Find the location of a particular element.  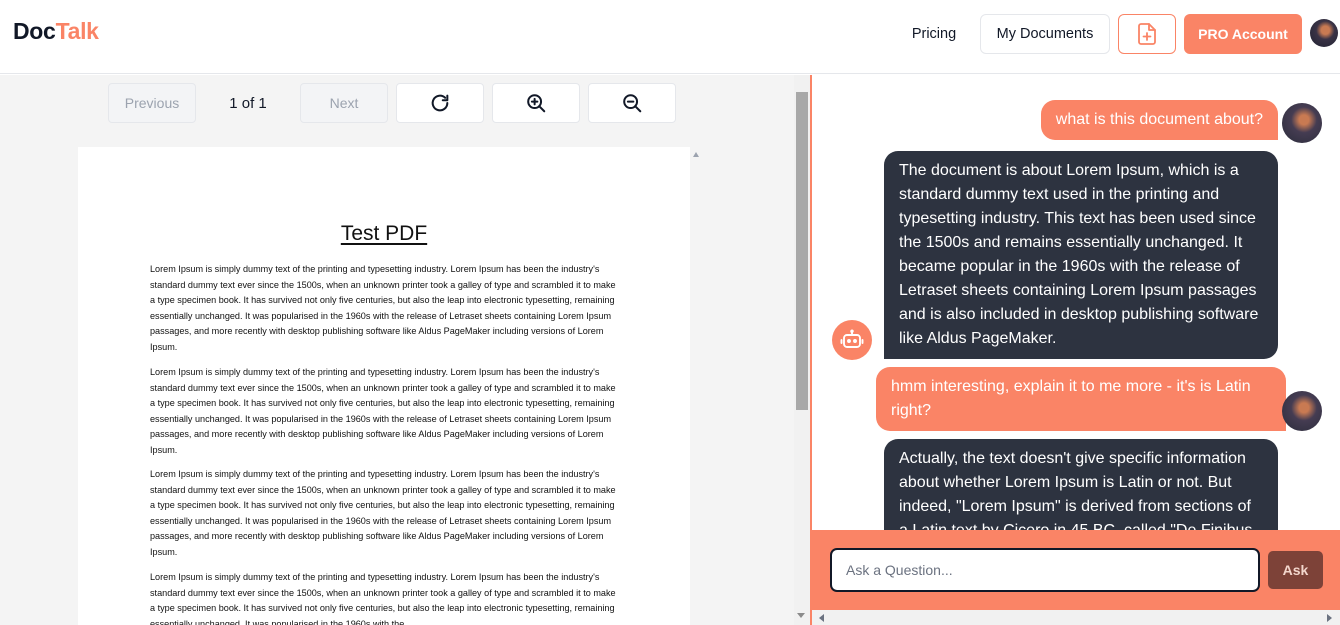

rotate-button is located at coordinates (440, 103).